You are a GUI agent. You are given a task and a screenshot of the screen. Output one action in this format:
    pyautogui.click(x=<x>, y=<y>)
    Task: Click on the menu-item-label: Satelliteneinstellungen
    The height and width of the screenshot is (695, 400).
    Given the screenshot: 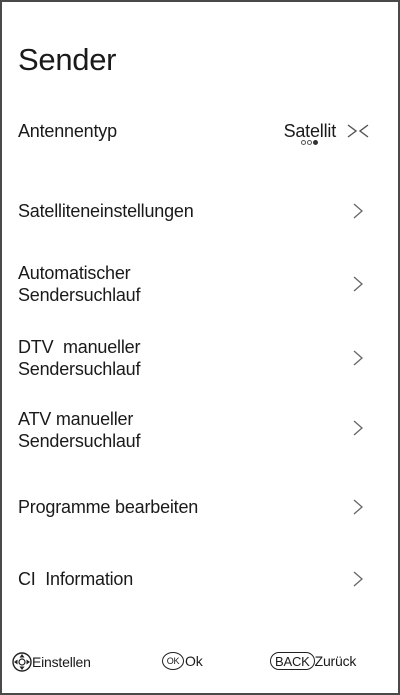 What is the action you would take?
    pyautogui.click(x=106, y=211)
    